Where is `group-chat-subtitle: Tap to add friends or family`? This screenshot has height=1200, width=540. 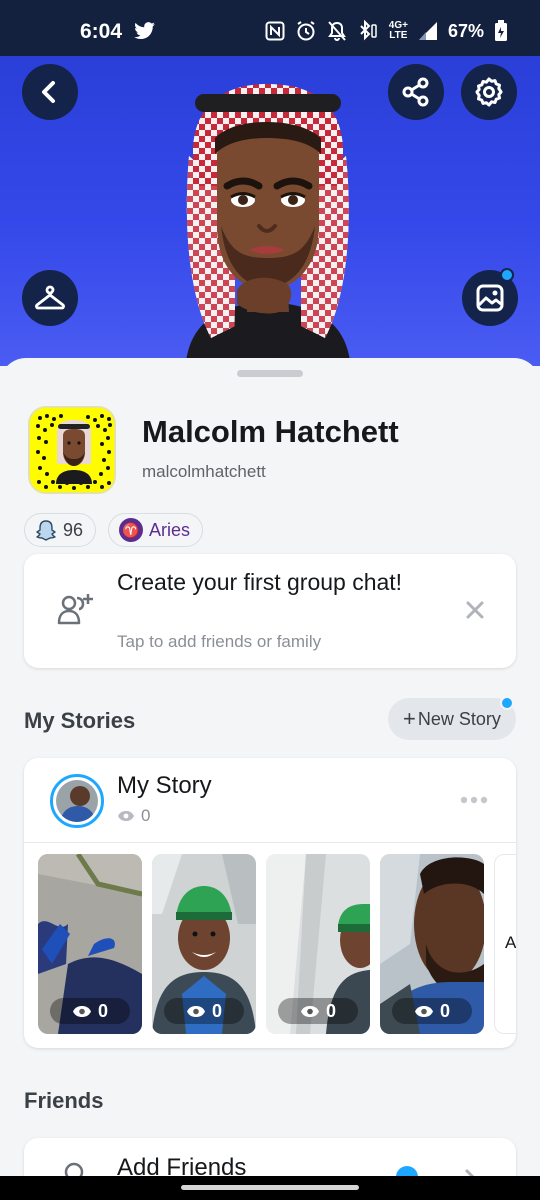 group-chat-subtitle: Tap to add friends or family is located at coordinates (219, 641).